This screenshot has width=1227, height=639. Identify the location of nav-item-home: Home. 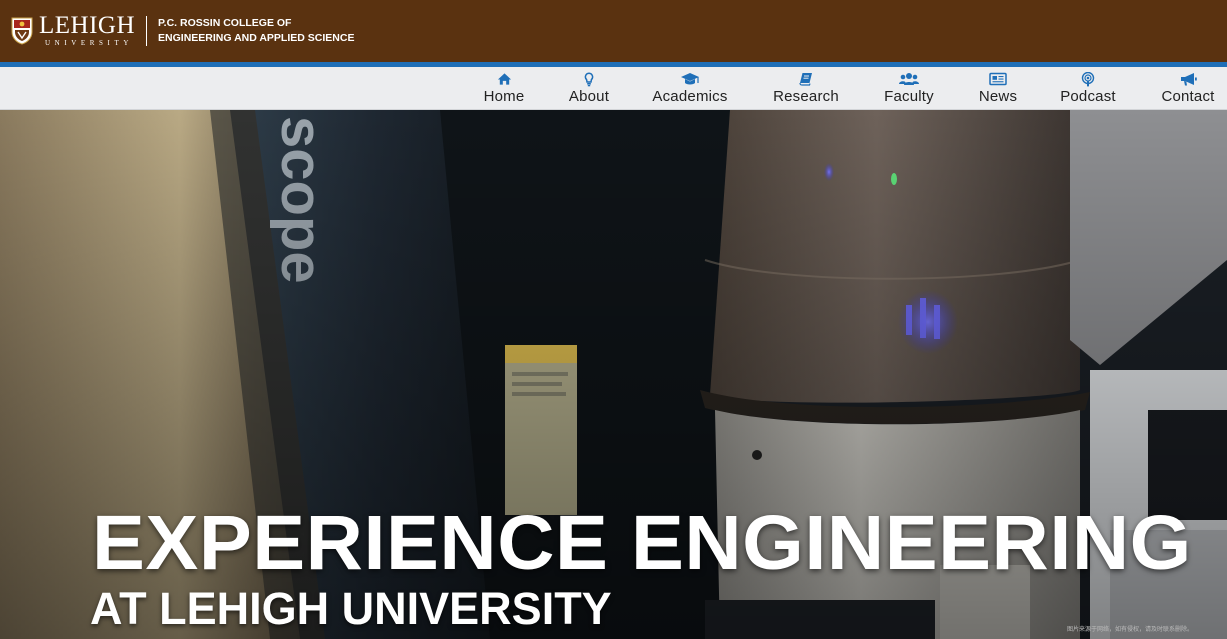
(504, 88).